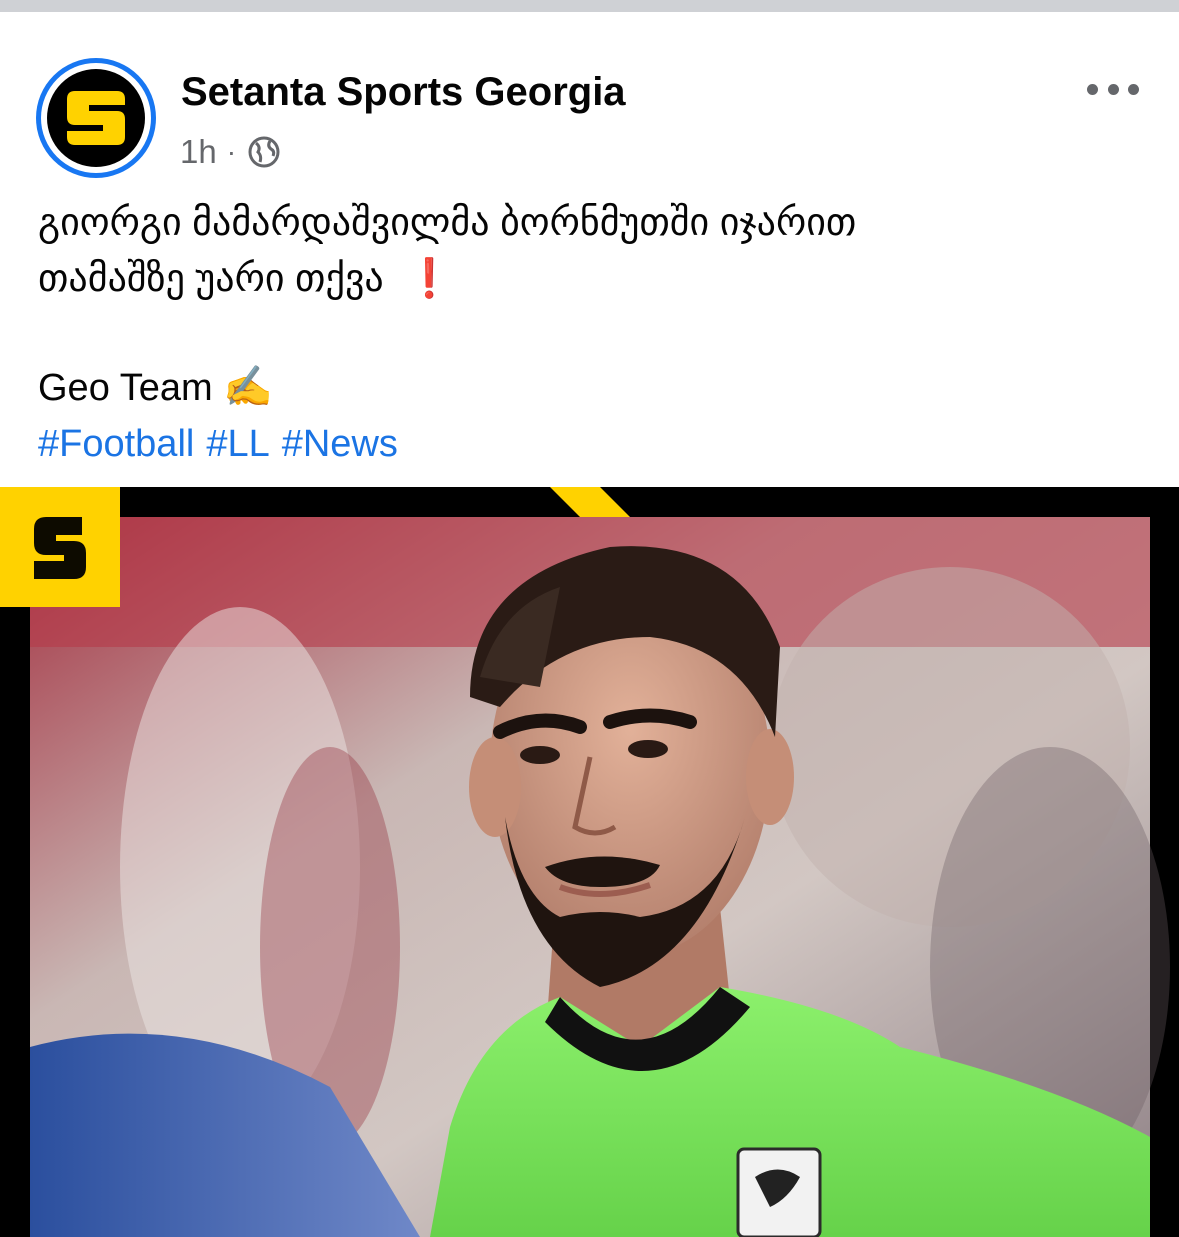  Describe the element at coordinates (429, 279) in the screenshot. I see `exclamation-icon: ❗` at that location.